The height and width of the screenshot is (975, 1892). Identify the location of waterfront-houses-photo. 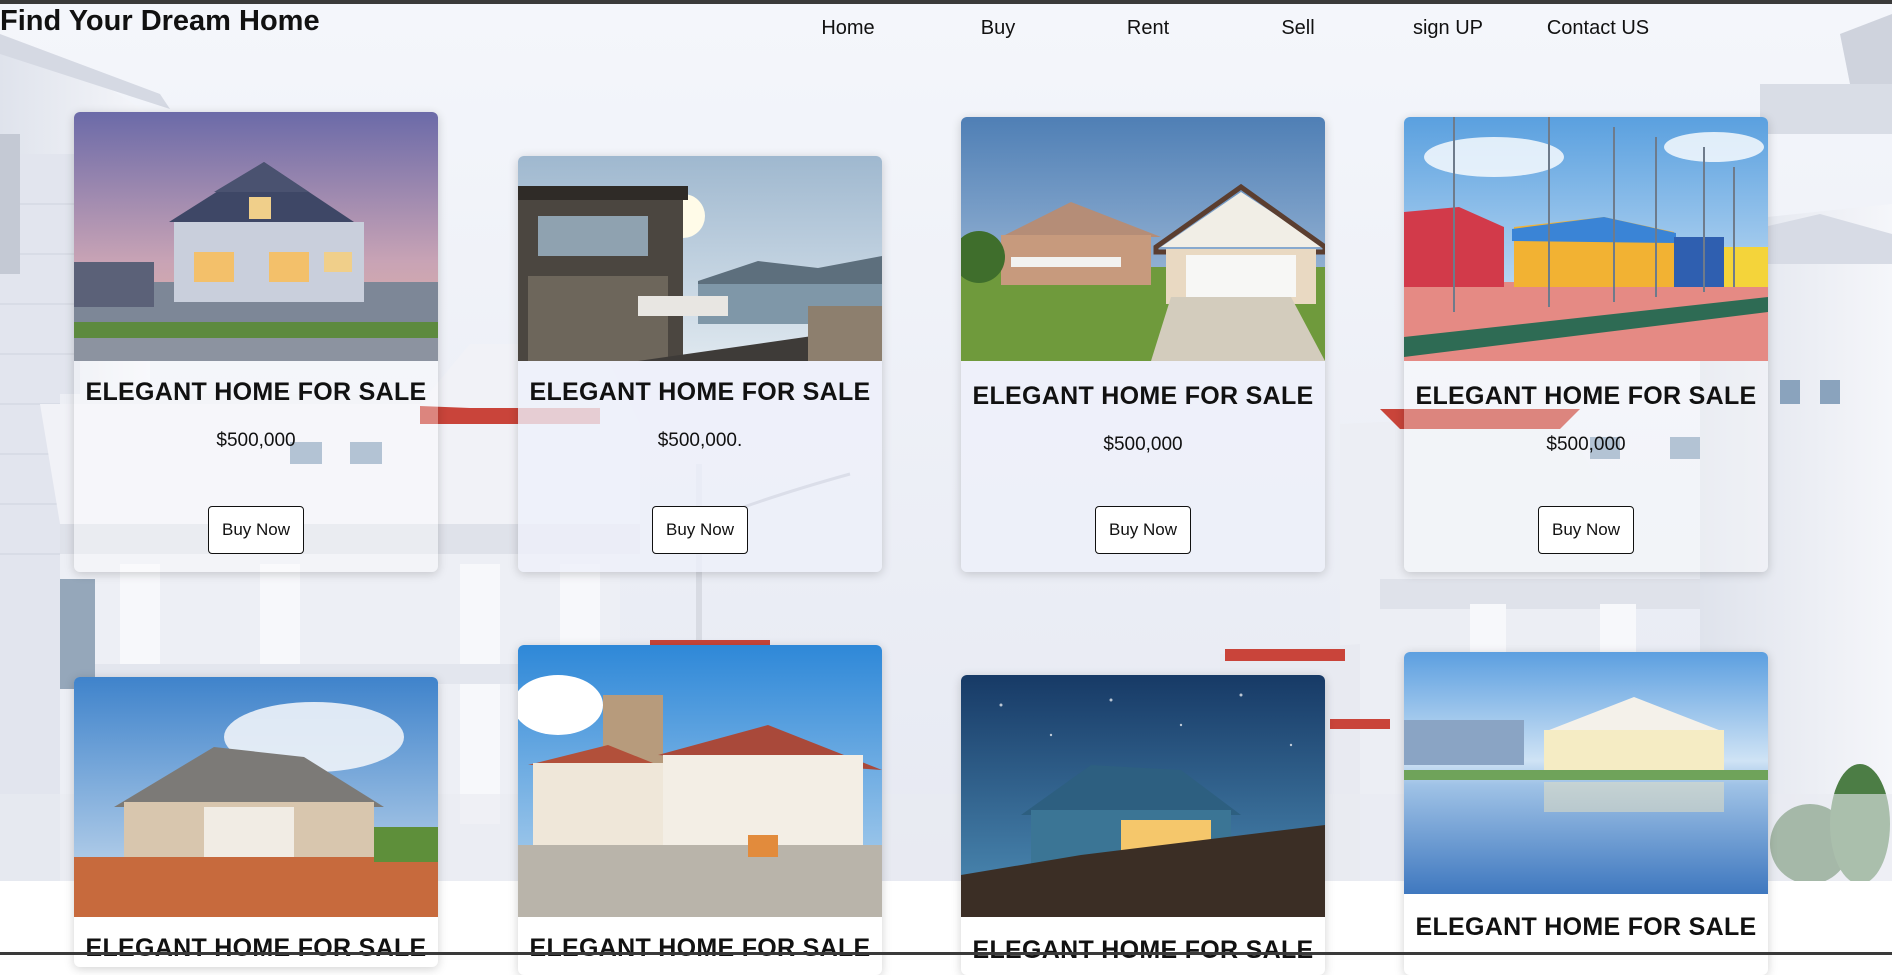
(1586, 773).